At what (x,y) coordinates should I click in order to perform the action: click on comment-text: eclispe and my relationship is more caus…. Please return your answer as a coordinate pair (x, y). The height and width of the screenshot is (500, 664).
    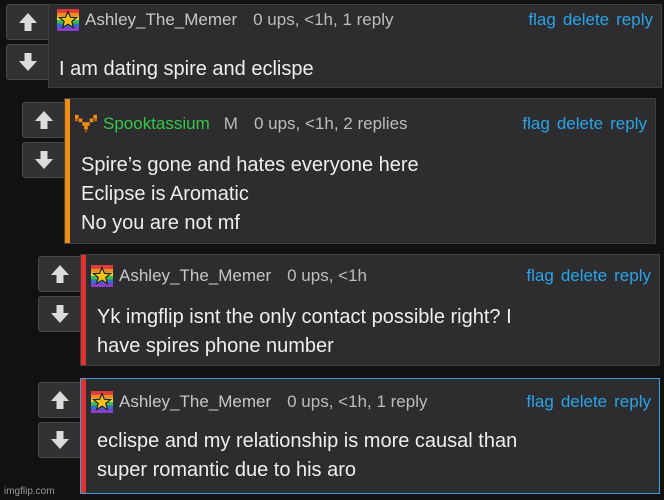
    Looking at the image, I should click on (372, 456).